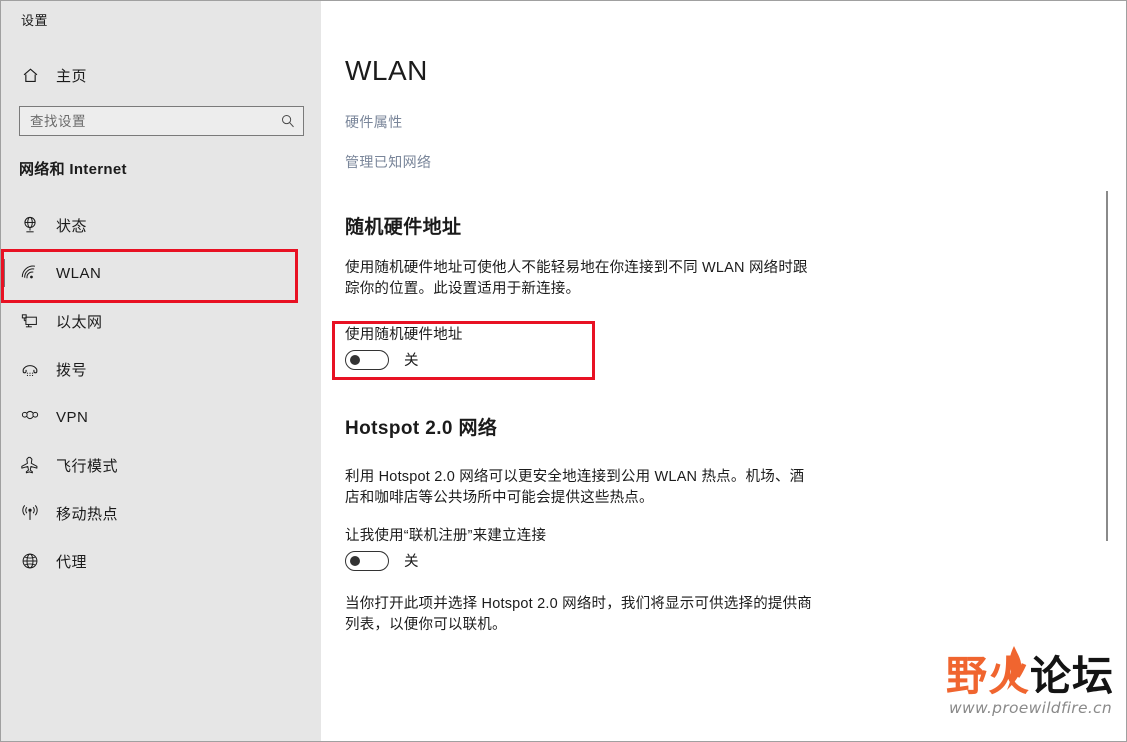 The width and height of the screenshot is (1127, 742). Describe the element at coordinates (1107, 366) in the screenshot. I see `content-scrollbar-thumb` at that location.